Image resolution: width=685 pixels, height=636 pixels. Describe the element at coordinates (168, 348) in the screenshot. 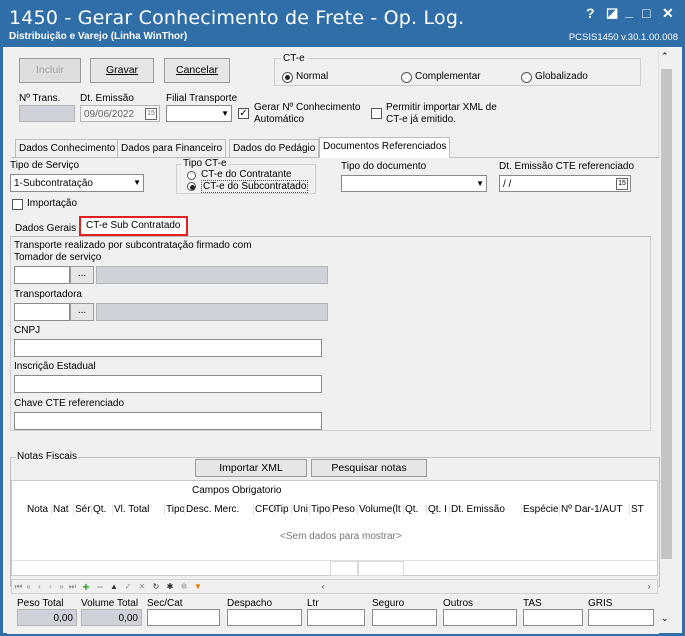

I see `cnpj-field` at that location.